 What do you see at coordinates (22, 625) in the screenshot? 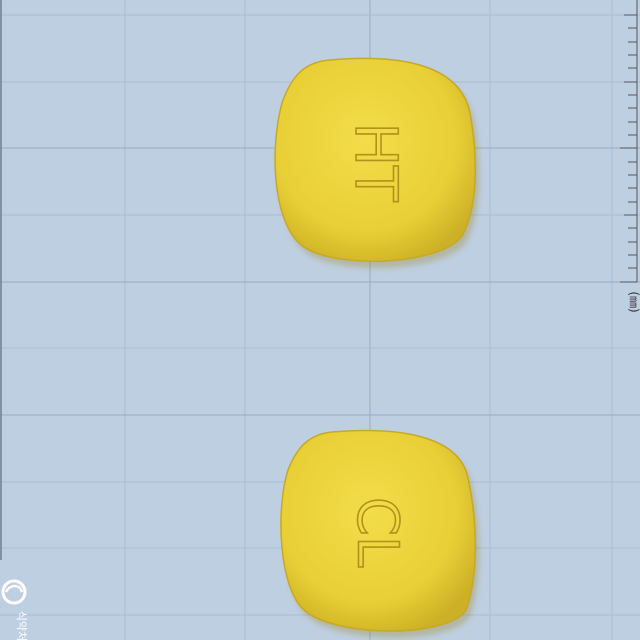
I see `watermark-text: 식약처` at bounding box center [22, 625].